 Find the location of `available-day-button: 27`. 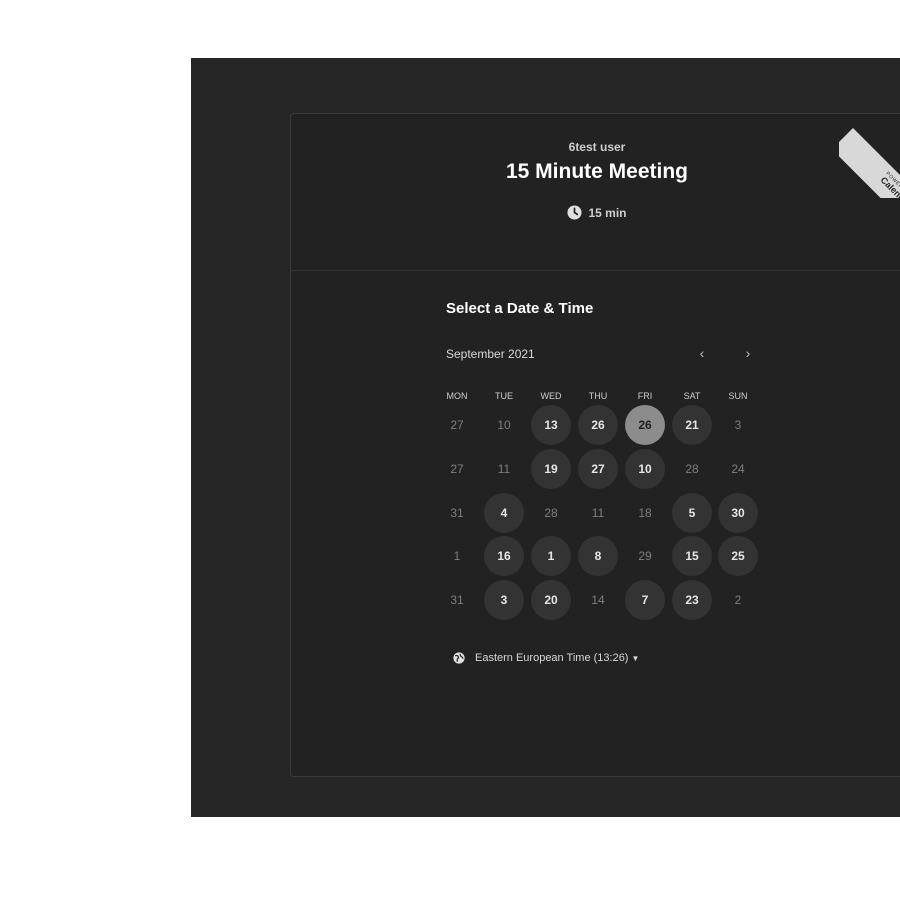

available-day-button: 27 is located at coordinates (598, 469).